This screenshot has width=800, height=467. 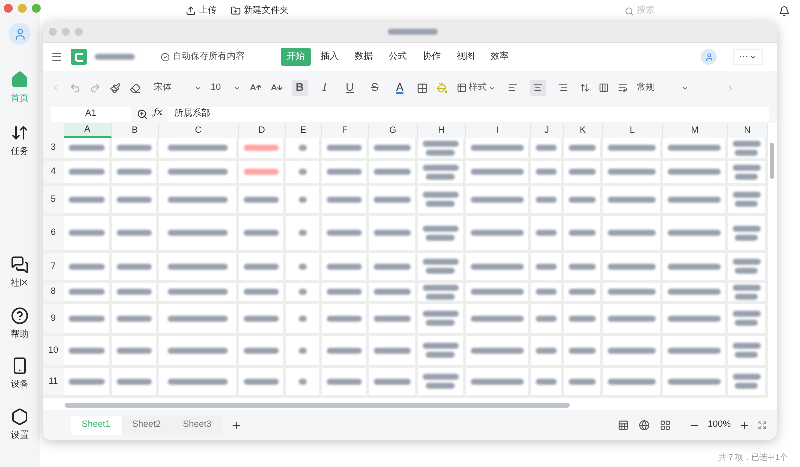 What do you see at coordinates (8, 8) in the screenshot?
I see `close-icon` at bounding box center [8, 8].